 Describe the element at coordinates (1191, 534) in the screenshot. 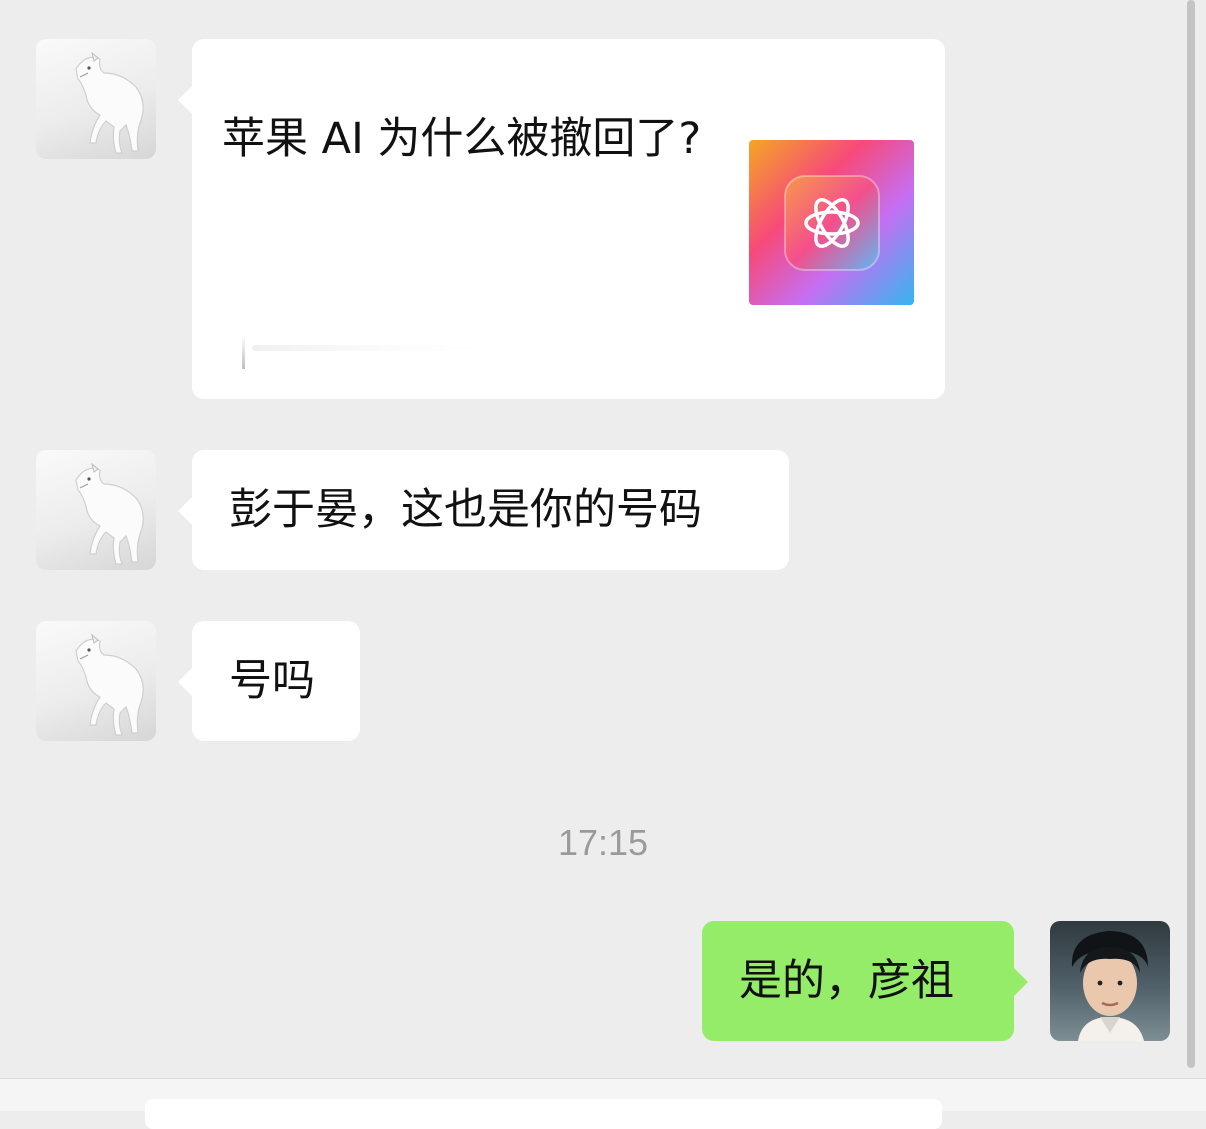

I see `chat-scrollbar` at that location.